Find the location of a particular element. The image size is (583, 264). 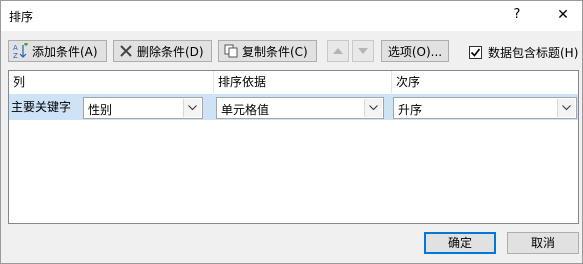

help-button: ? is located at coordinates (517, 15).